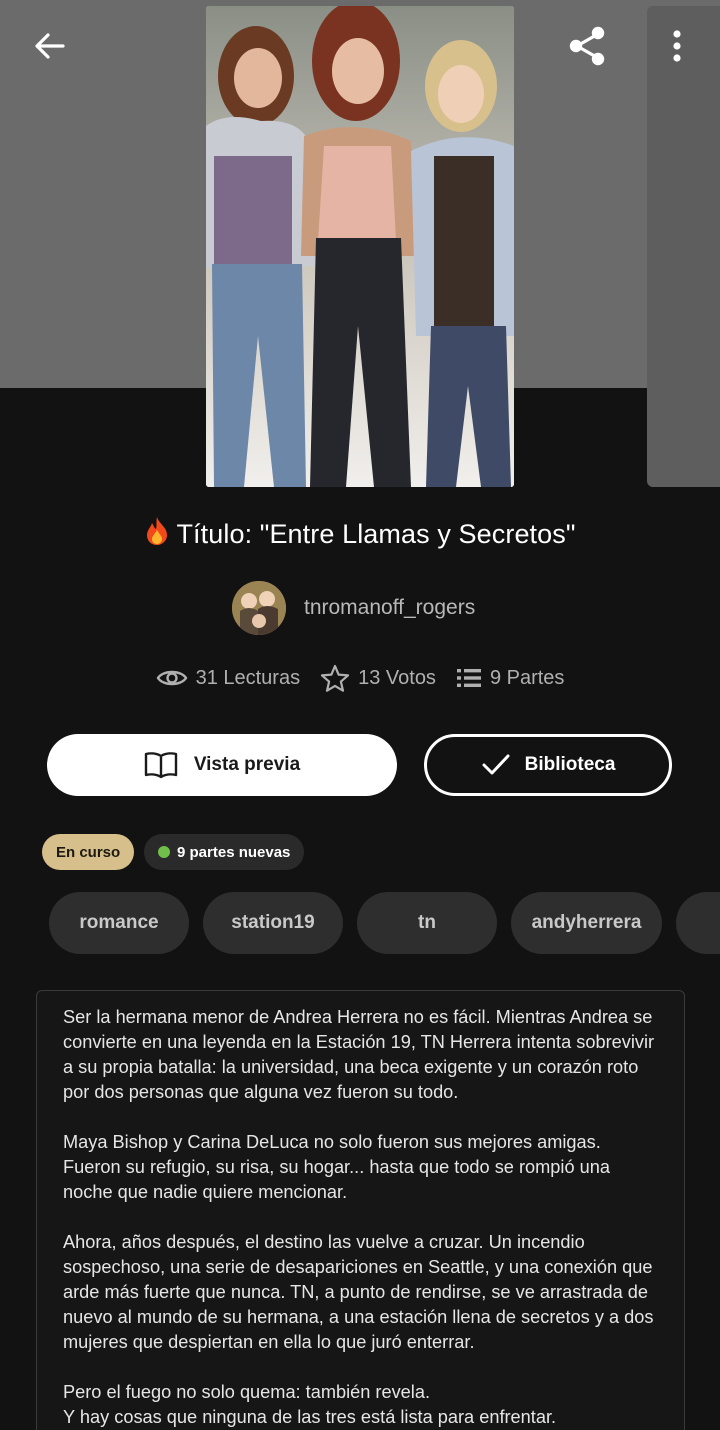  What do you see at coordinates (119, 923) in the screenshot?
I see `tag-romance: romance` at bounding box center [119, 923].